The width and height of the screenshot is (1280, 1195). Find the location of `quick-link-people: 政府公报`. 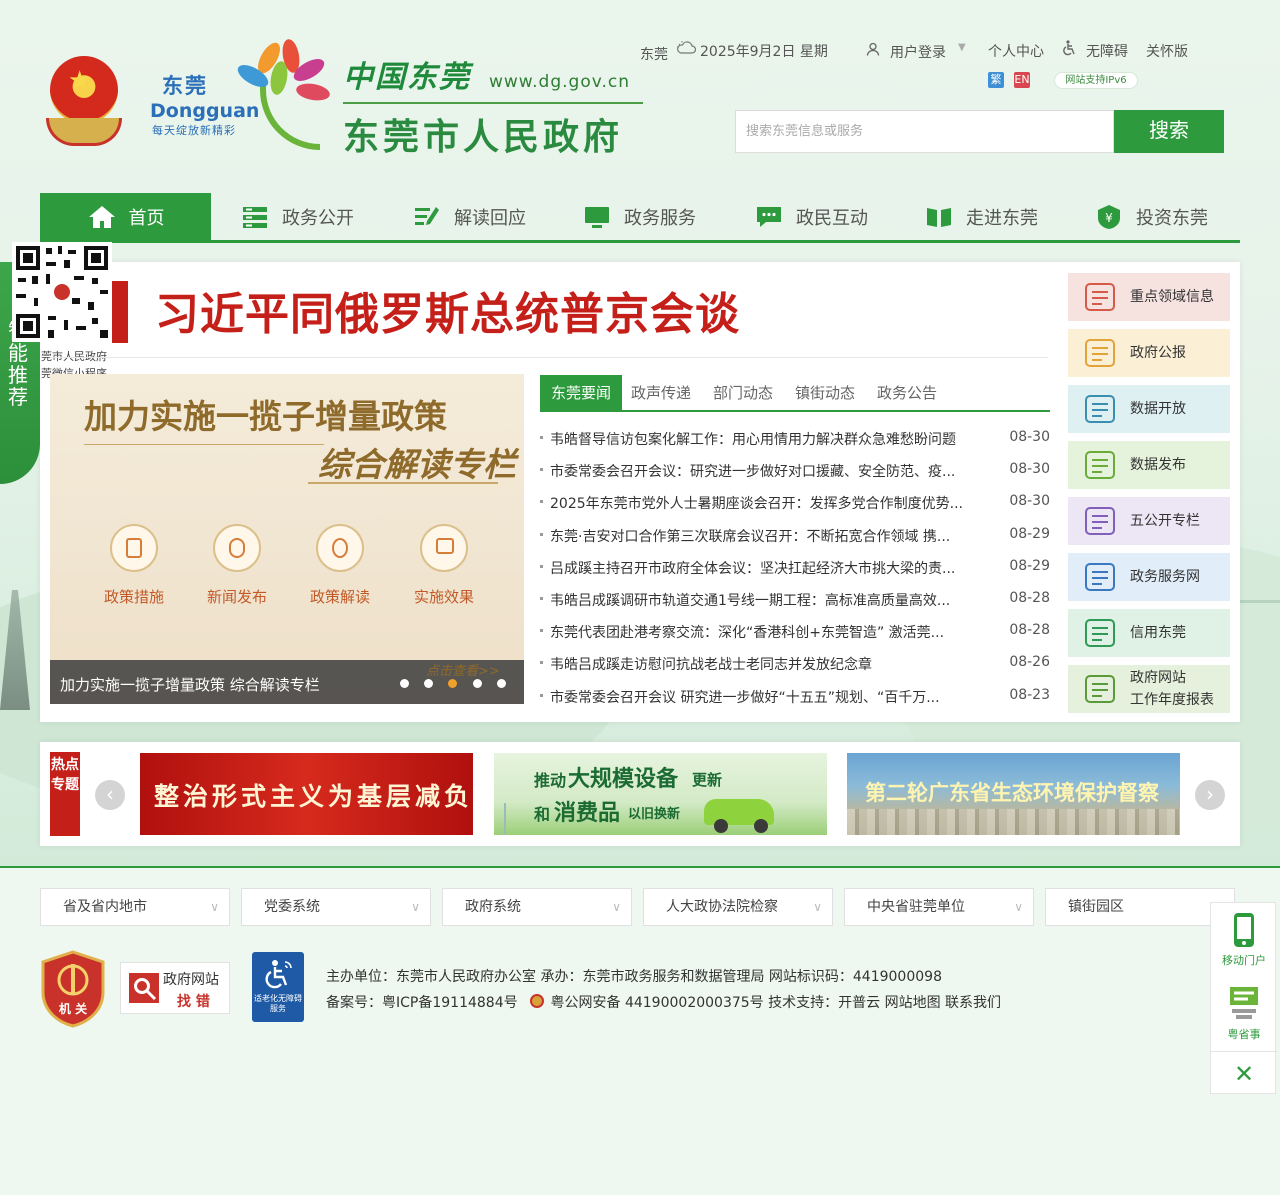

quick-link-people: 政府公报 is located at coordinates (1149, 353).